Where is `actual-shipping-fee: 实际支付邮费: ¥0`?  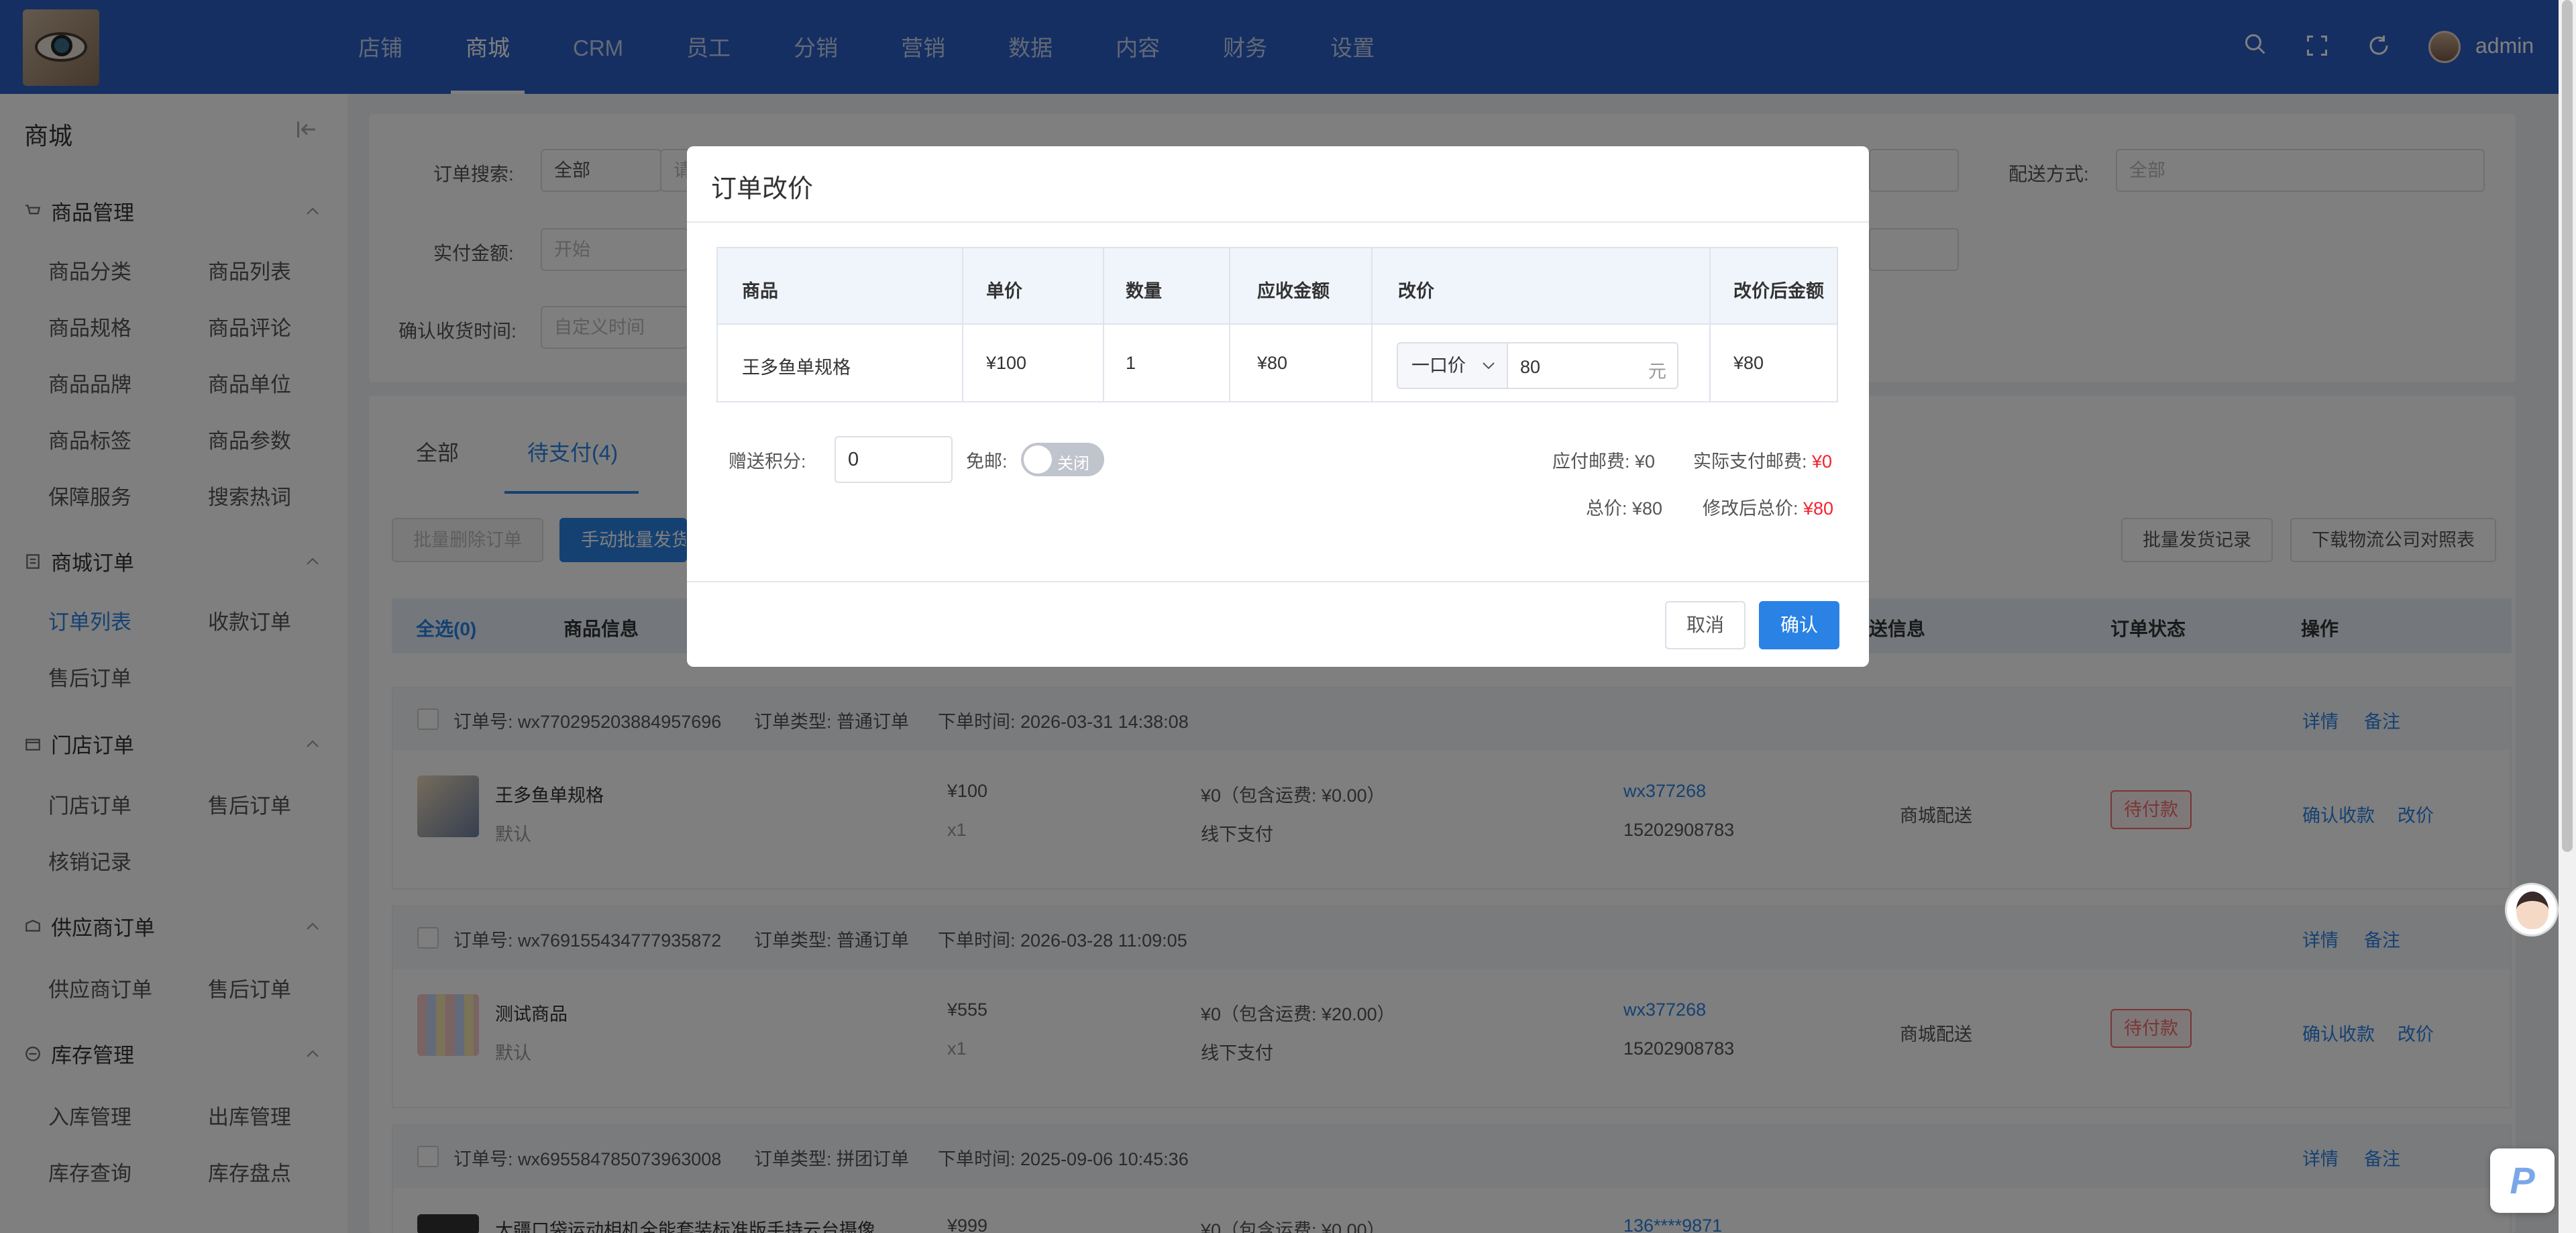
actual-shipping-fee: 实际支付邮费: ¥0 is located at coordinates (1762, 460).